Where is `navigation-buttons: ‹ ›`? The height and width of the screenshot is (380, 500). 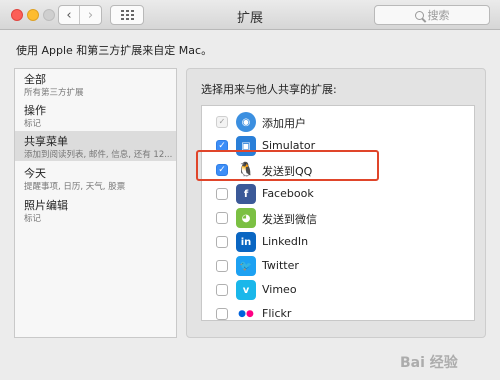
navigation-buttons: ‹ › is located at coordinates (80, 15).